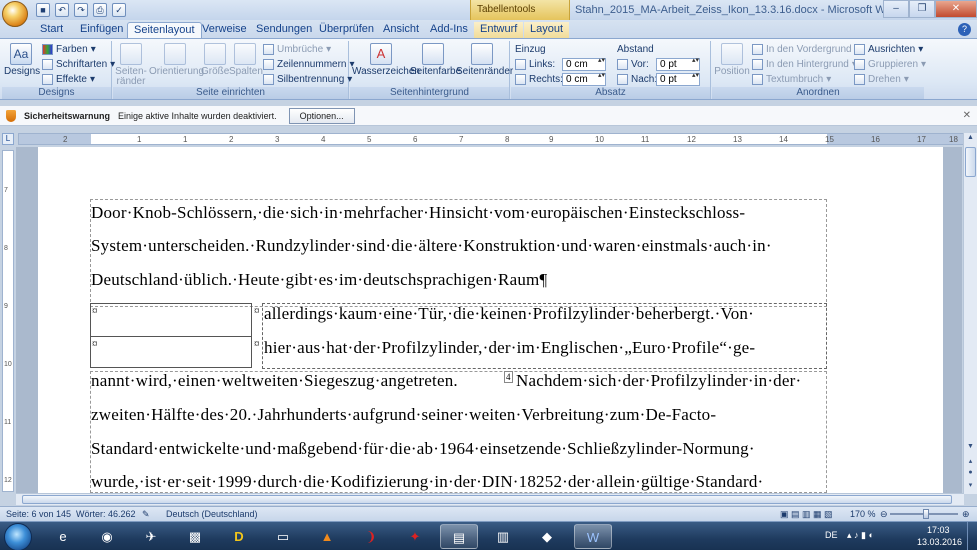 Image resolution: width=977 pixels, height=550 pixels. I want to click on word-count: Wörter: 46.262, so click(106, 514).